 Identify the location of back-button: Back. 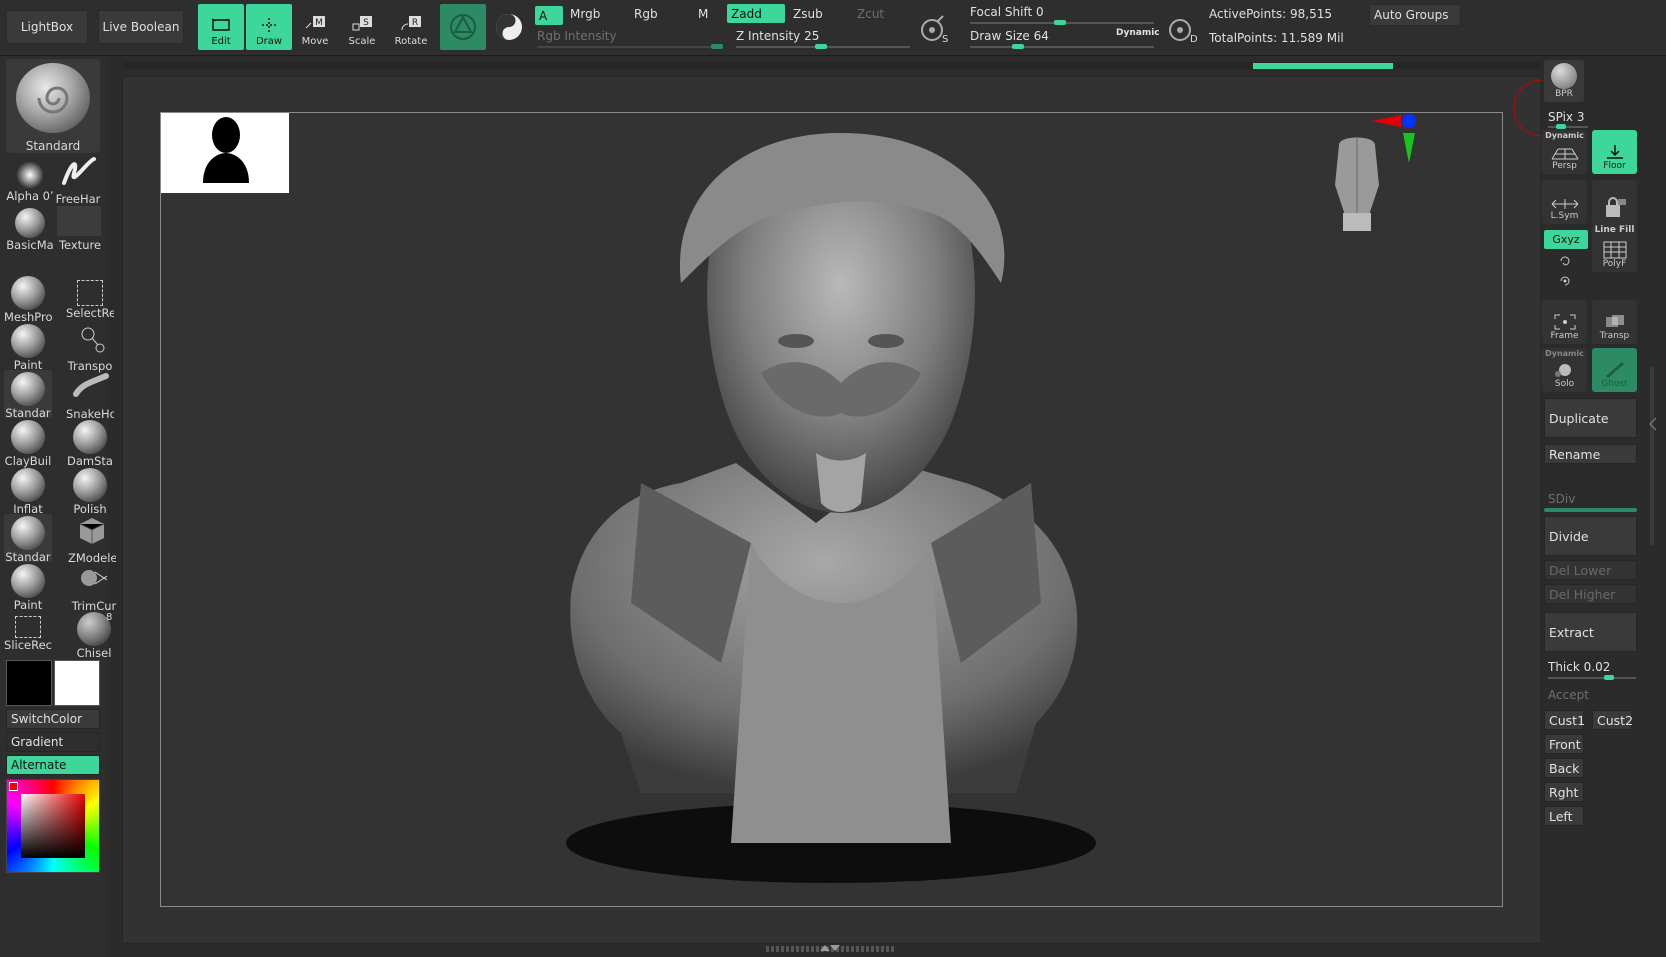
(1564, 768).